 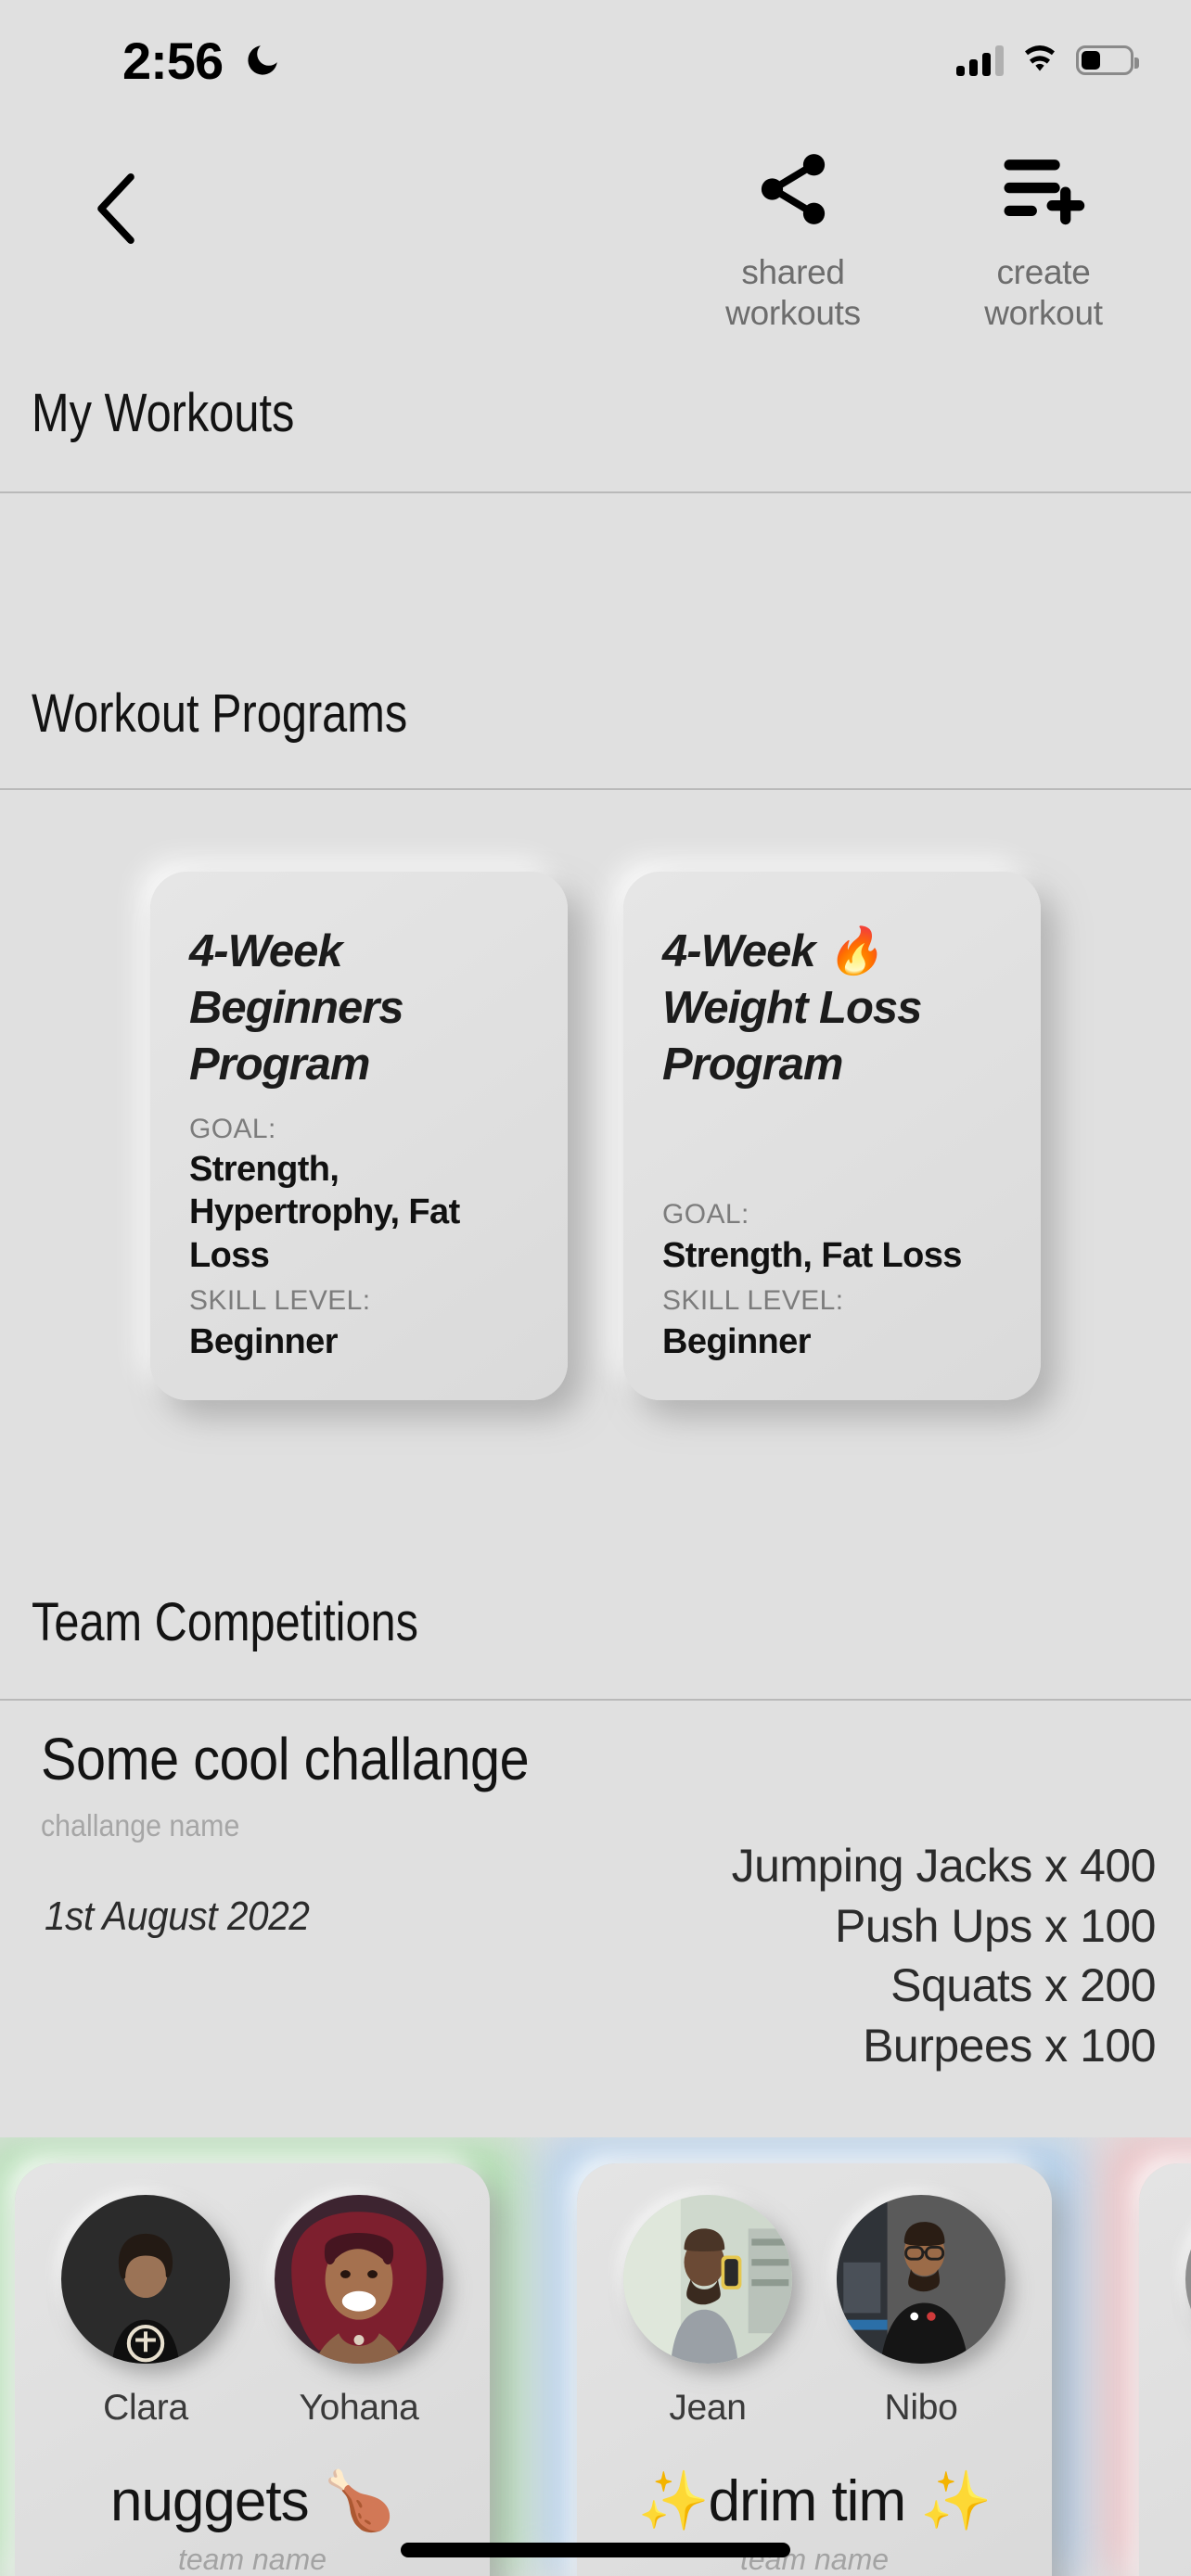 I want to click on status-bar-indicators, so click(x=1047, y=61).